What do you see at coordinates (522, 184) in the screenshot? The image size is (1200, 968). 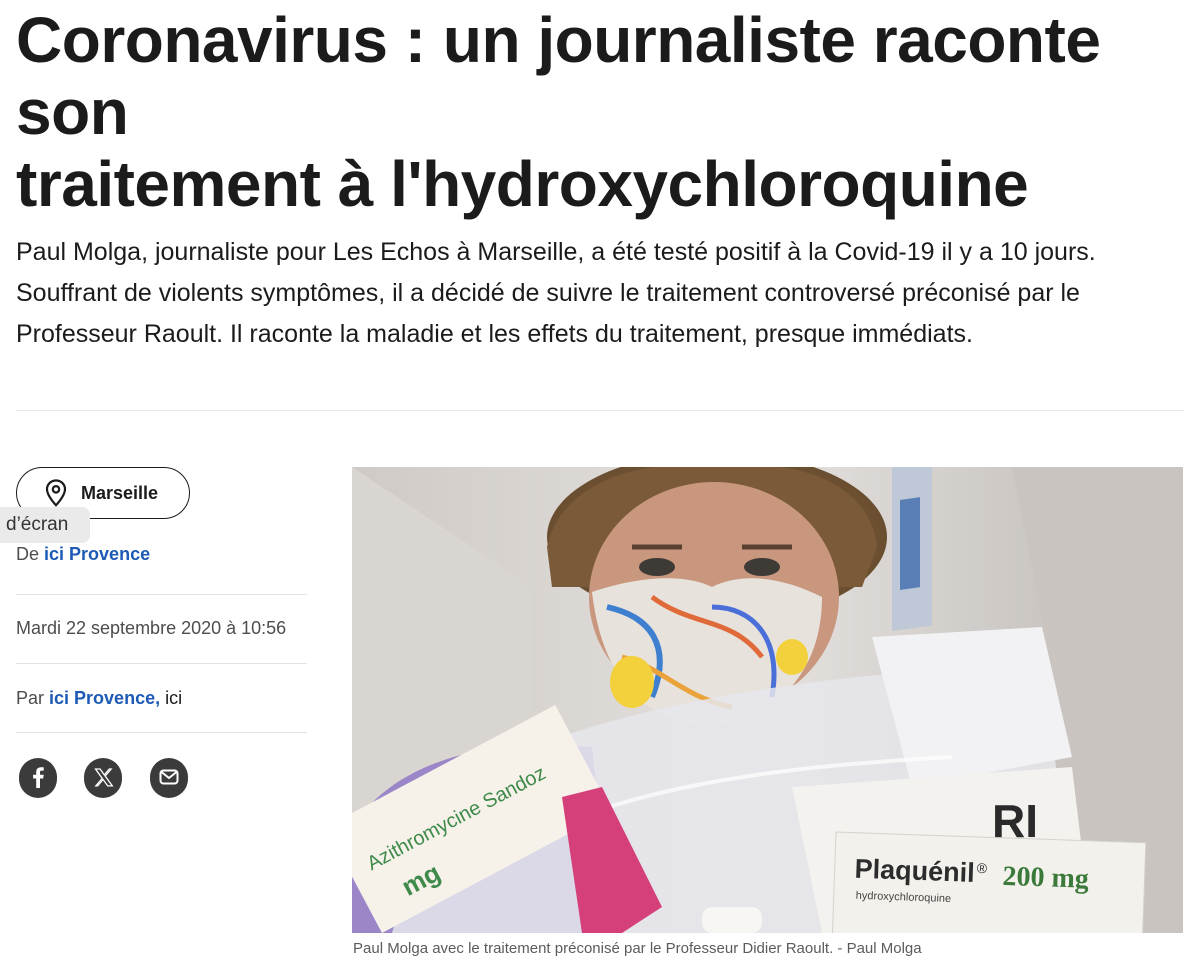 I see `headline-line-2: traitement à l'hydroxychloroquine` at bounding box center [522, 184].